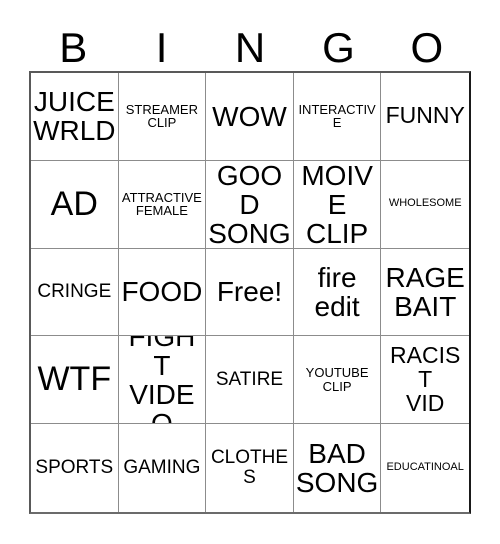  I want to click on bingo-cell-label: RACIST VID, so click(425, 378).